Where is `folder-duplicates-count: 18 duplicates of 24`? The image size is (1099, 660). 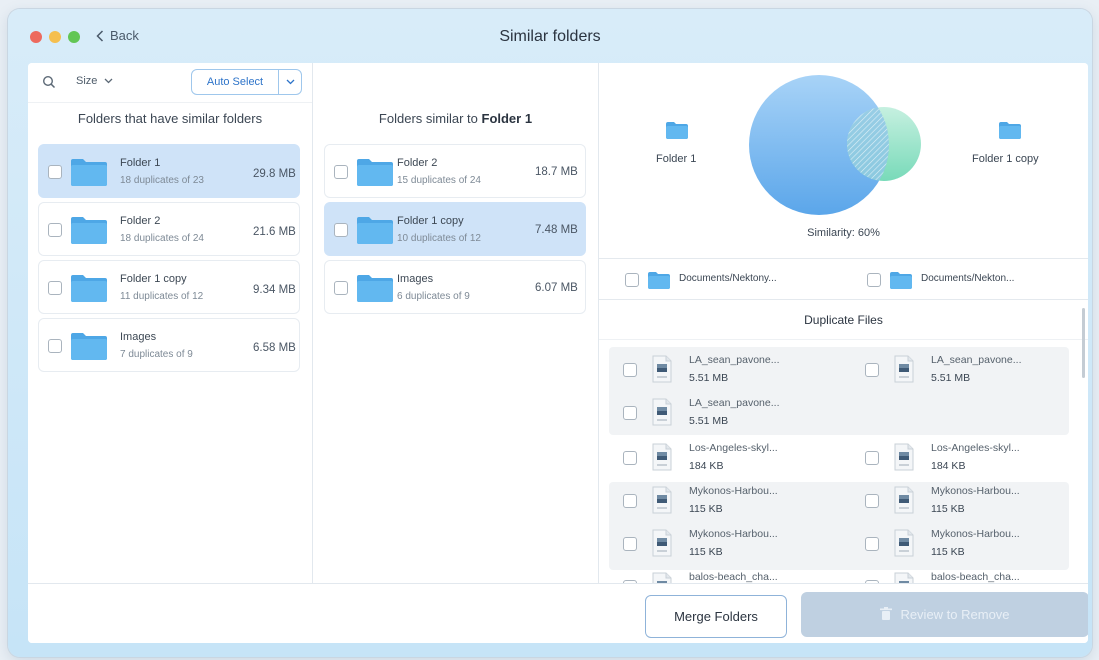
folder-duplicates-count: 18 duplicates of 24 is located at coordinates (162, 238).